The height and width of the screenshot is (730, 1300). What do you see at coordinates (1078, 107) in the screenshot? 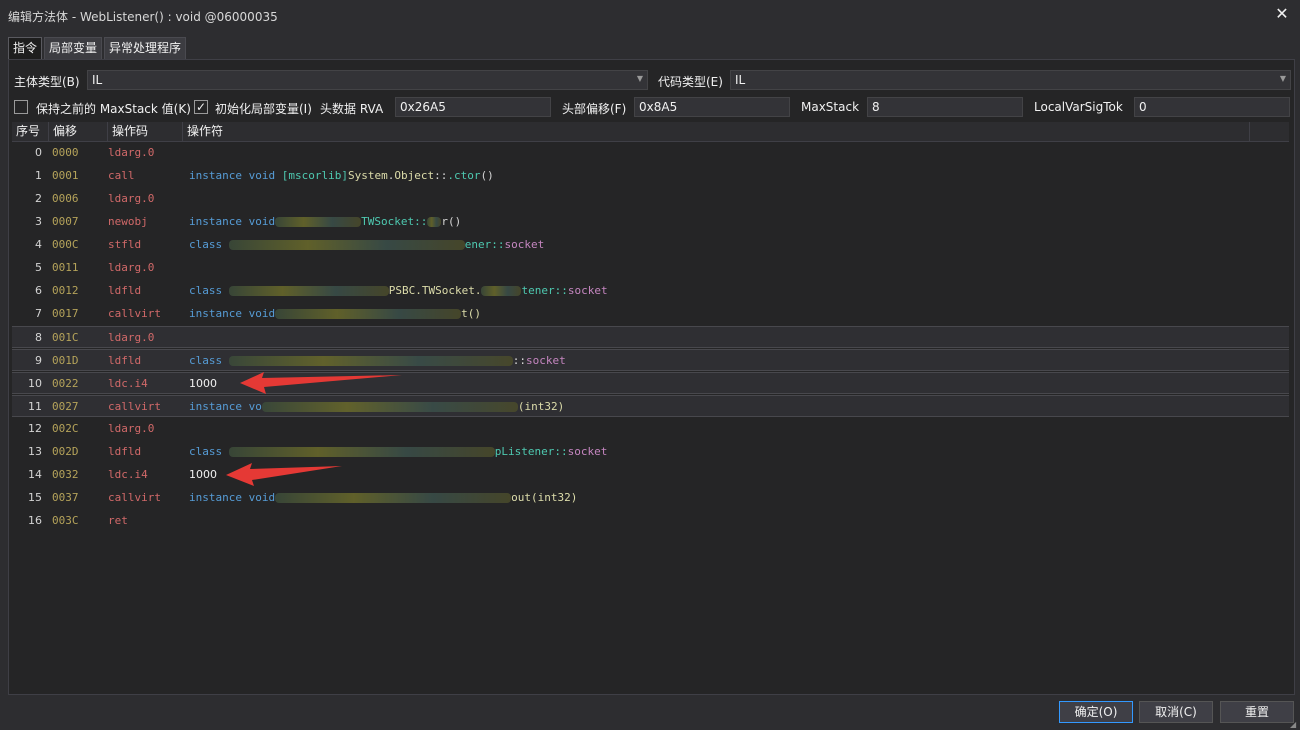
I see `localvarsig-label: LocalVarSigTok` at bounding box center [1078, 107].